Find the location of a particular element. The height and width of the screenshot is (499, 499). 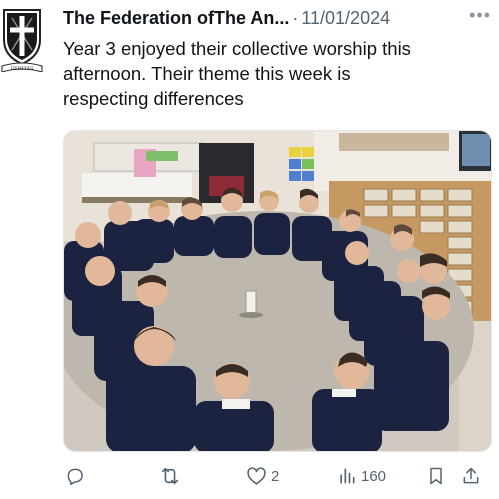

reply-button is located at coordinates (77, 476).